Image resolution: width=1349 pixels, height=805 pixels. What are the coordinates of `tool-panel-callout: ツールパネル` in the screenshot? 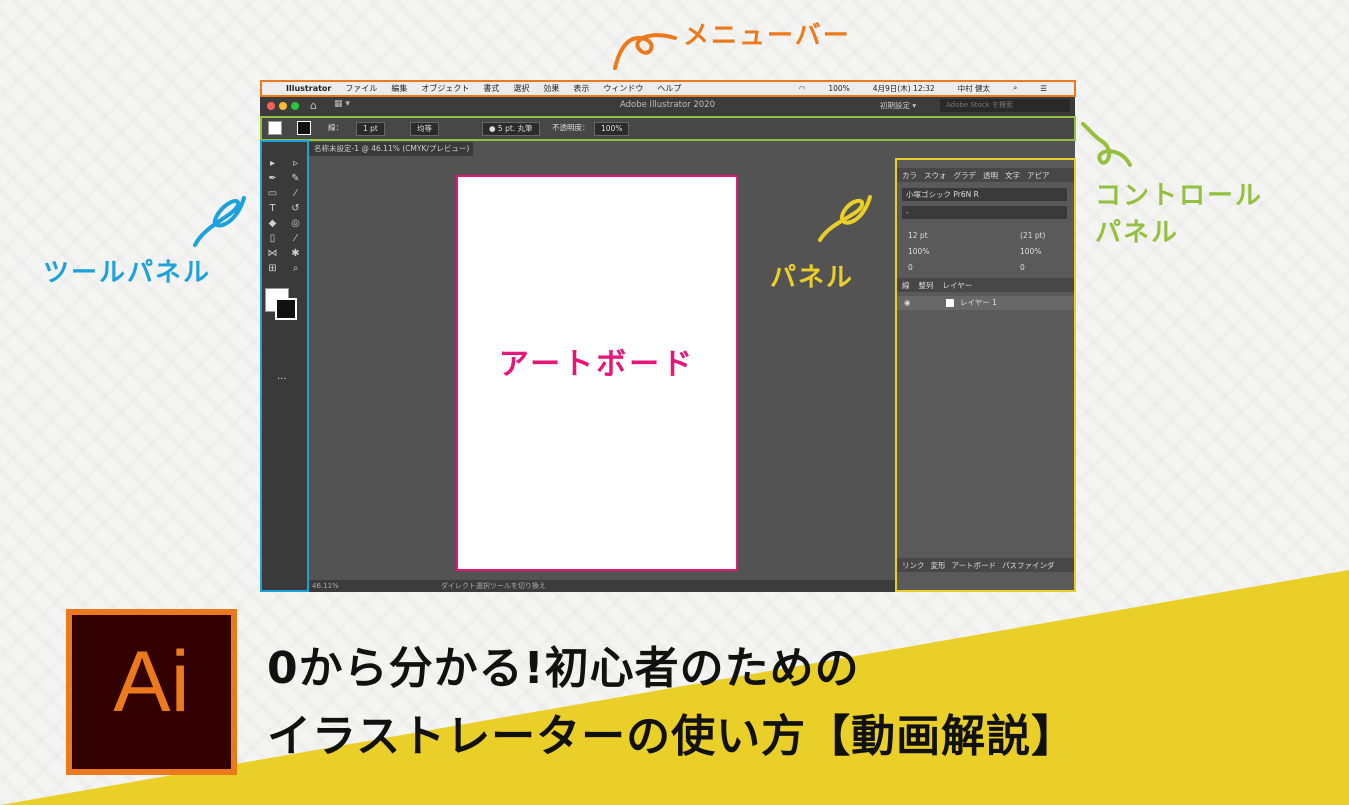 It's located at (127, 273).